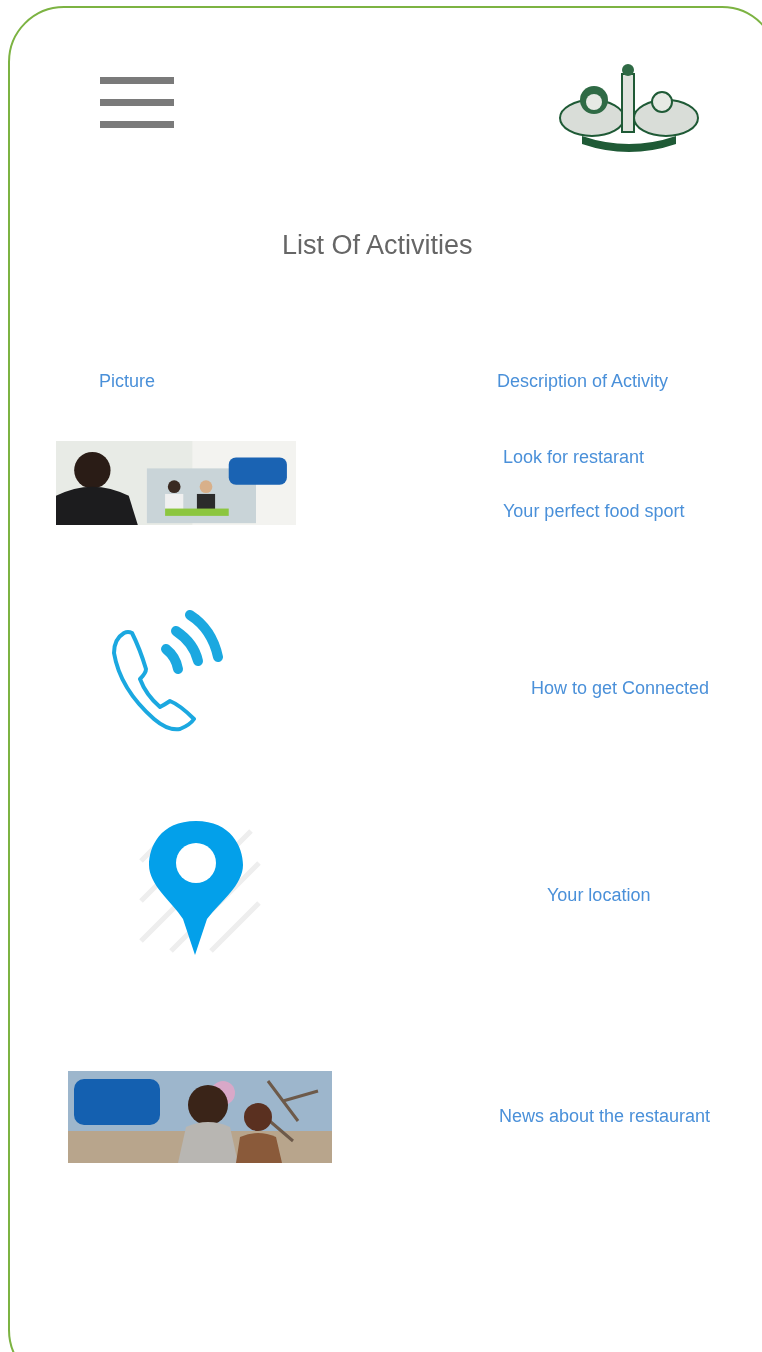  What do you see at coordinates (632, 457) in the screenshot?
I see `activity-description: Look for restarant` at bounding box center [632, 457].